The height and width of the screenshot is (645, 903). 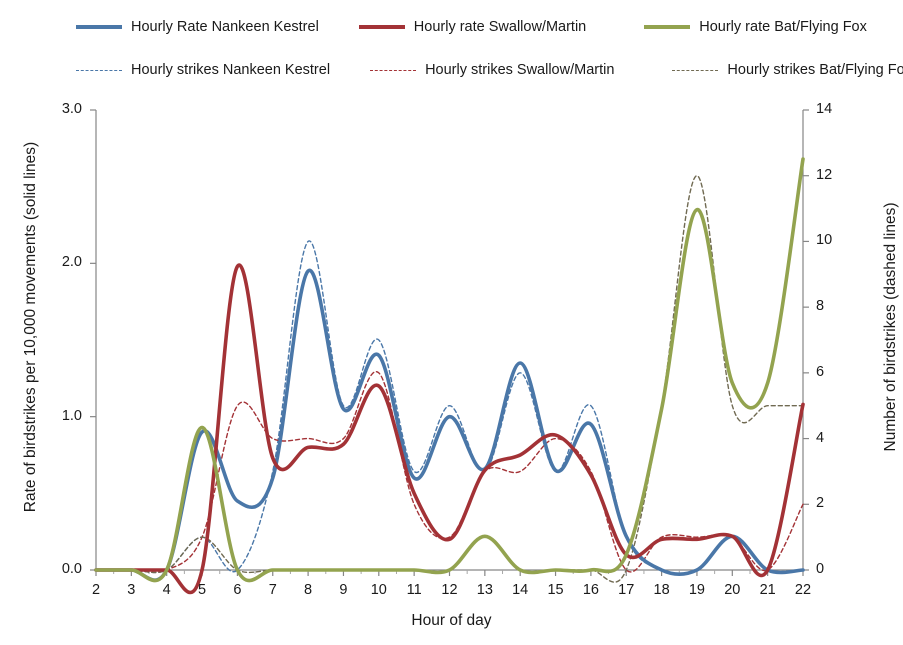 I want to click on y-tick-label-left: 1.0, so click(x=71, y=415).